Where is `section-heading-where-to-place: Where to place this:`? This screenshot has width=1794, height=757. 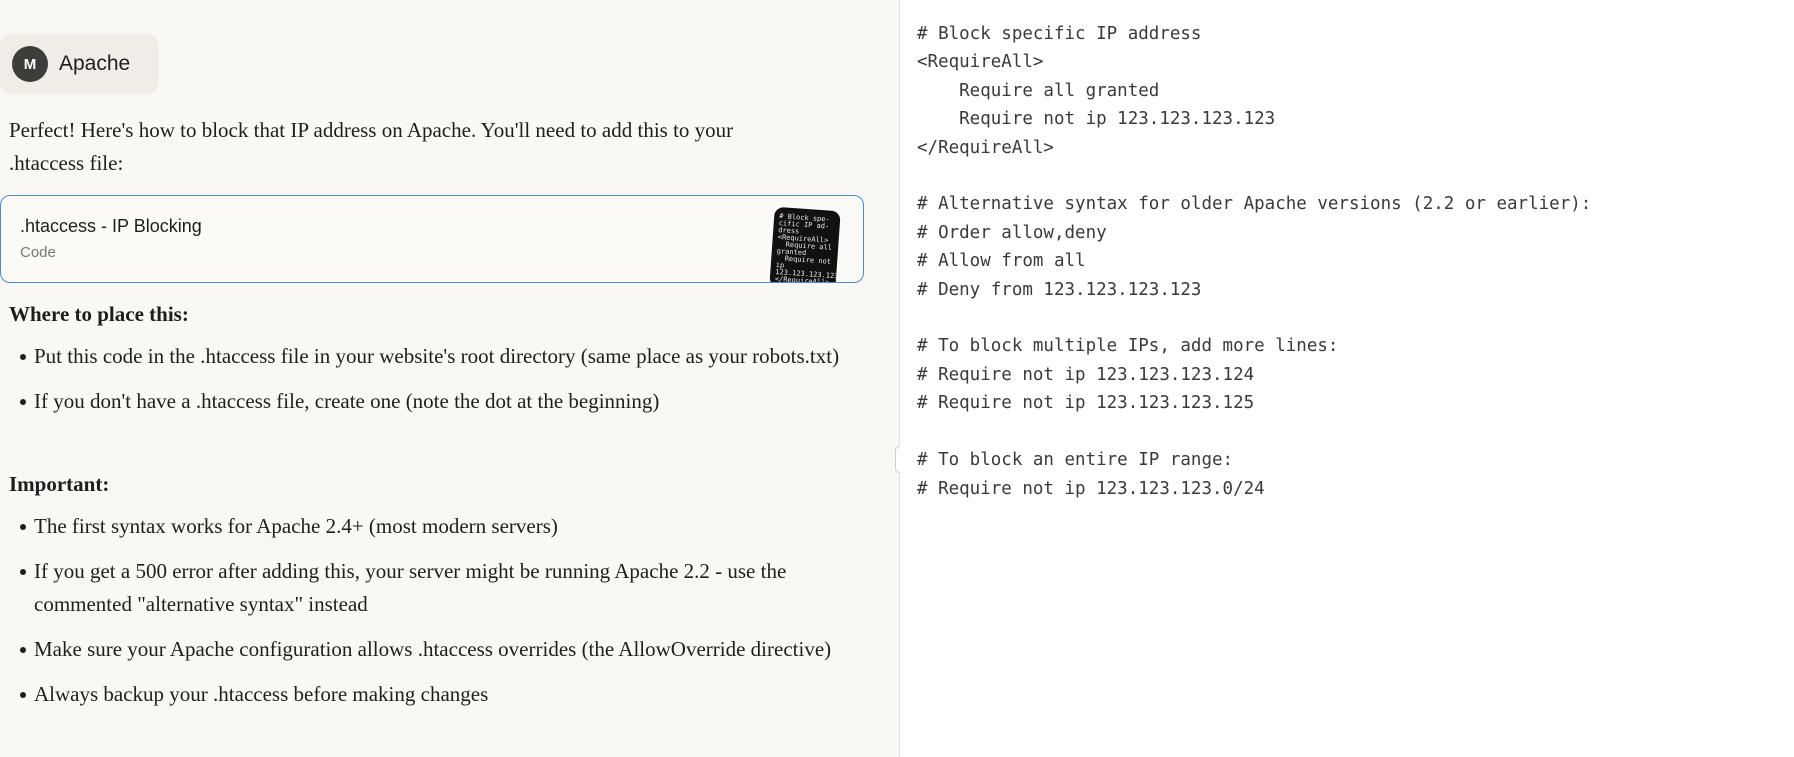
section-heading-where-to-place: Where to place this: is located at coordinates (99, 314).